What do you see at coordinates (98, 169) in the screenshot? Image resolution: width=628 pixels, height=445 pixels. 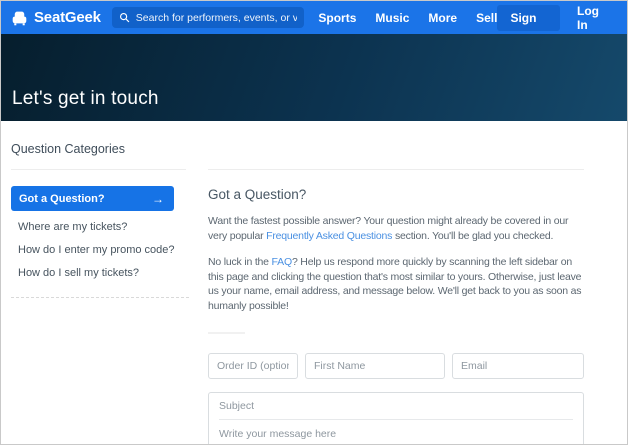 I see `sidebar-top-divider` at bounding box center [98, 169].